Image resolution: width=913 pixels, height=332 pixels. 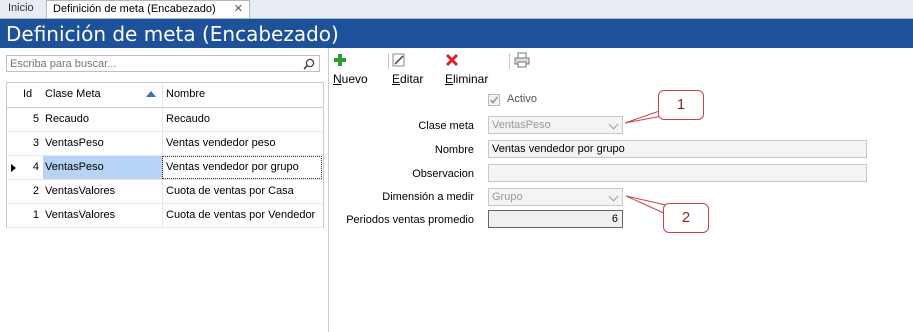 What do you see at coordinates (35, 215) in the screenshot?
I see `cell-id: 1` at bounding box center [35, 215].